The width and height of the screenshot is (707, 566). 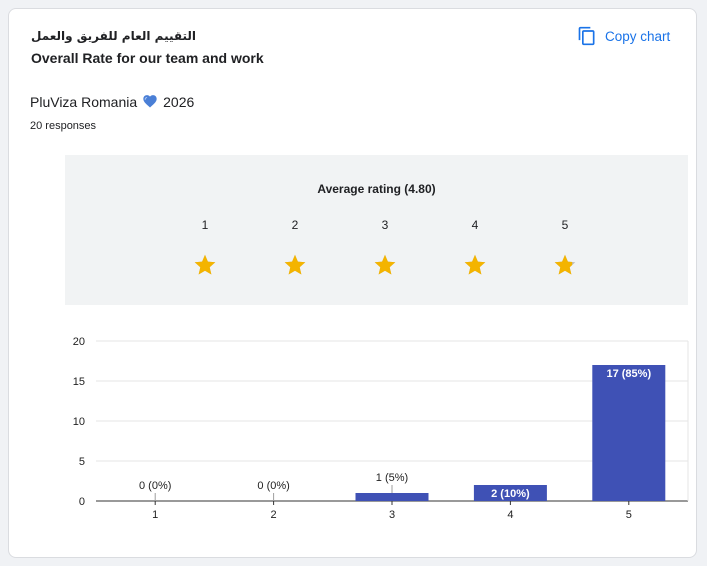 I want to click on rating-scale-5: 5, so click(x=565, y=225).